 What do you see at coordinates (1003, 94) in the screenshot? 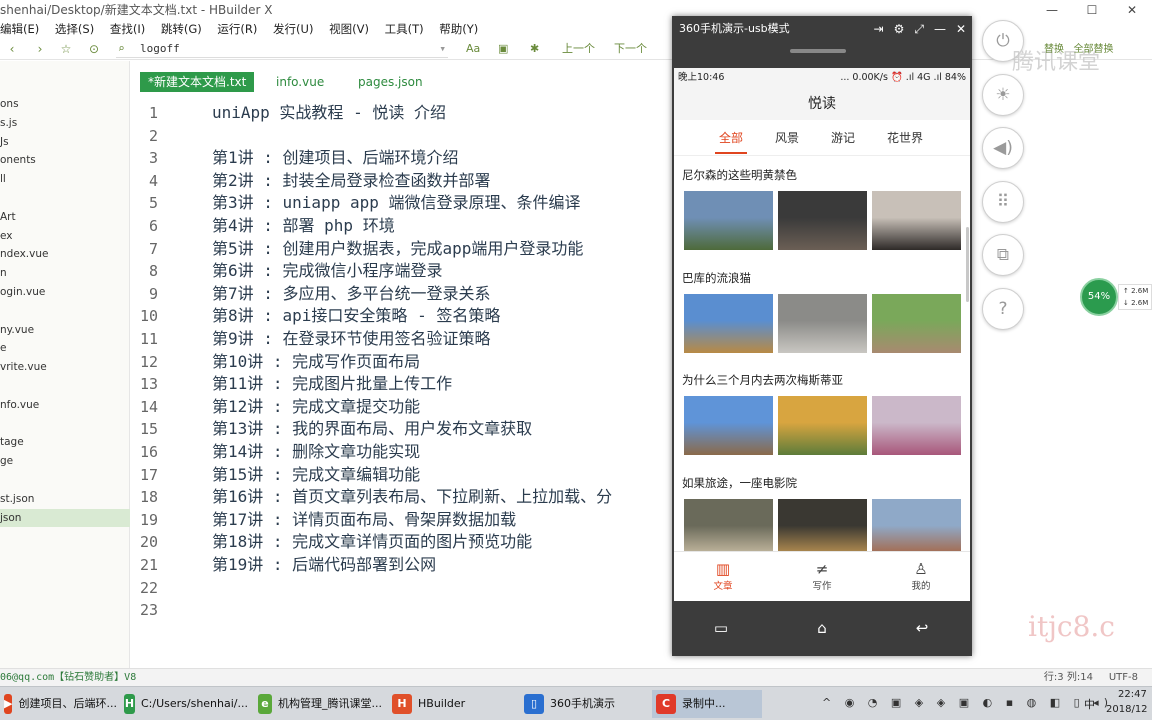
I see `brightness-icon: ☀` at bounding box center [1003, 94].